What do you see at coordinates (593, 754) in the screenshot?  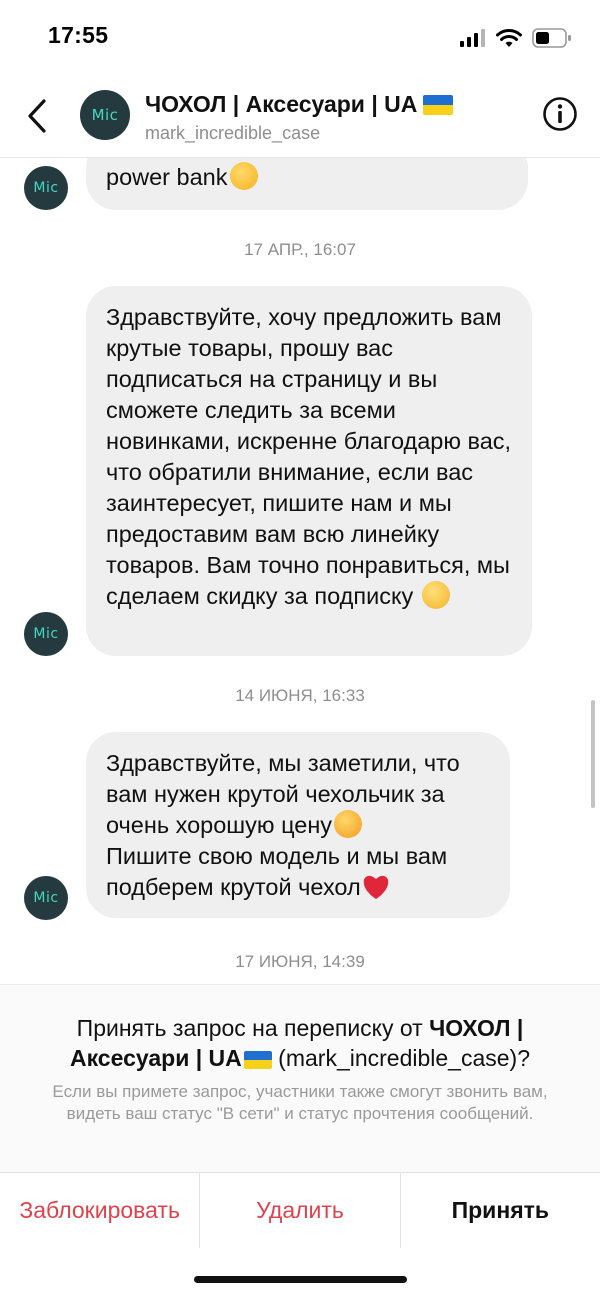 I see `scrollbar` at bounding box center [593, 754].